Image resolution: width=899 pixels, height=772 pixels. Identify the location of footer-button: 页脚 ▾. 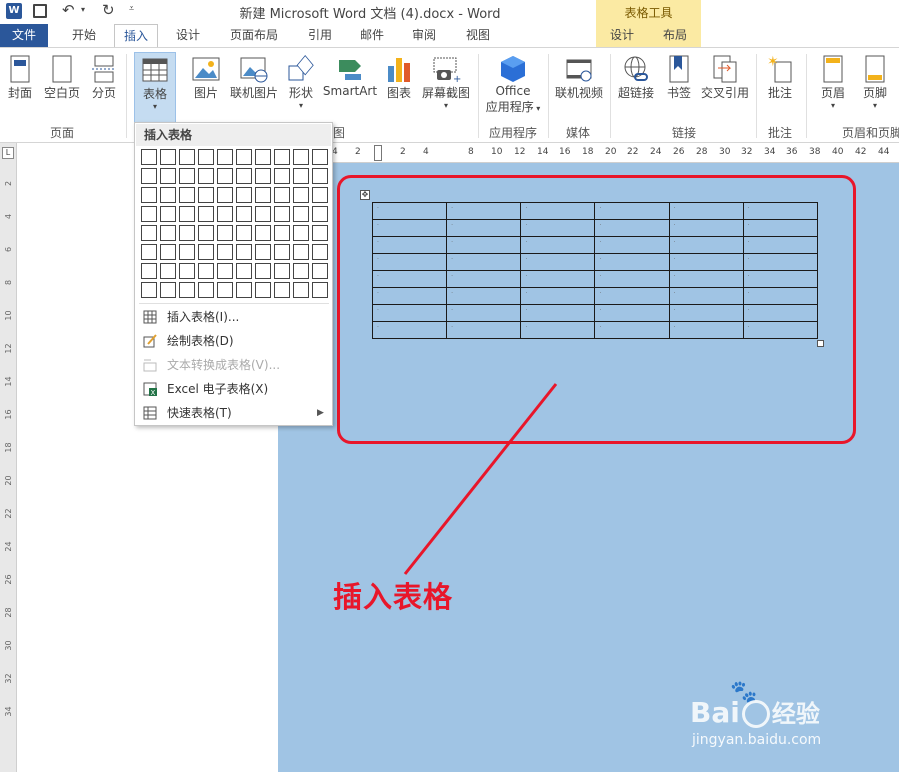
(875, 82).